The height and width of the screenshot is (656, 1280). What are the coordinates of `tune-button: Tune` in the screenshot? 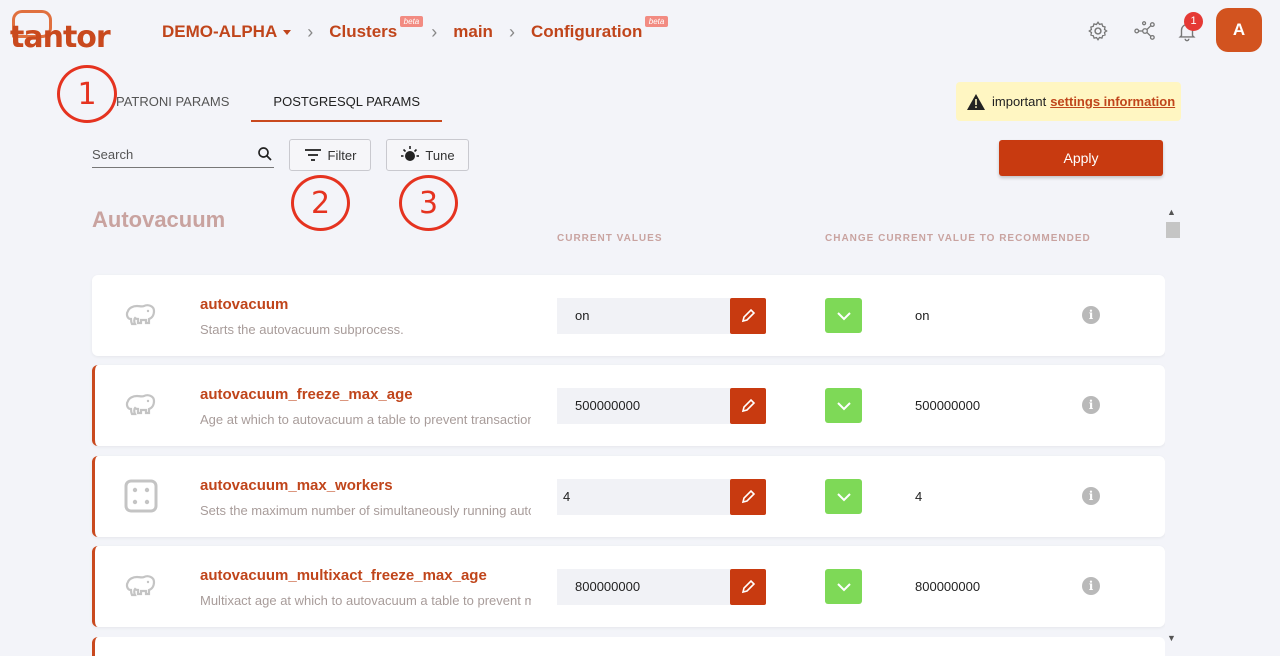 It's located at (427, 155).